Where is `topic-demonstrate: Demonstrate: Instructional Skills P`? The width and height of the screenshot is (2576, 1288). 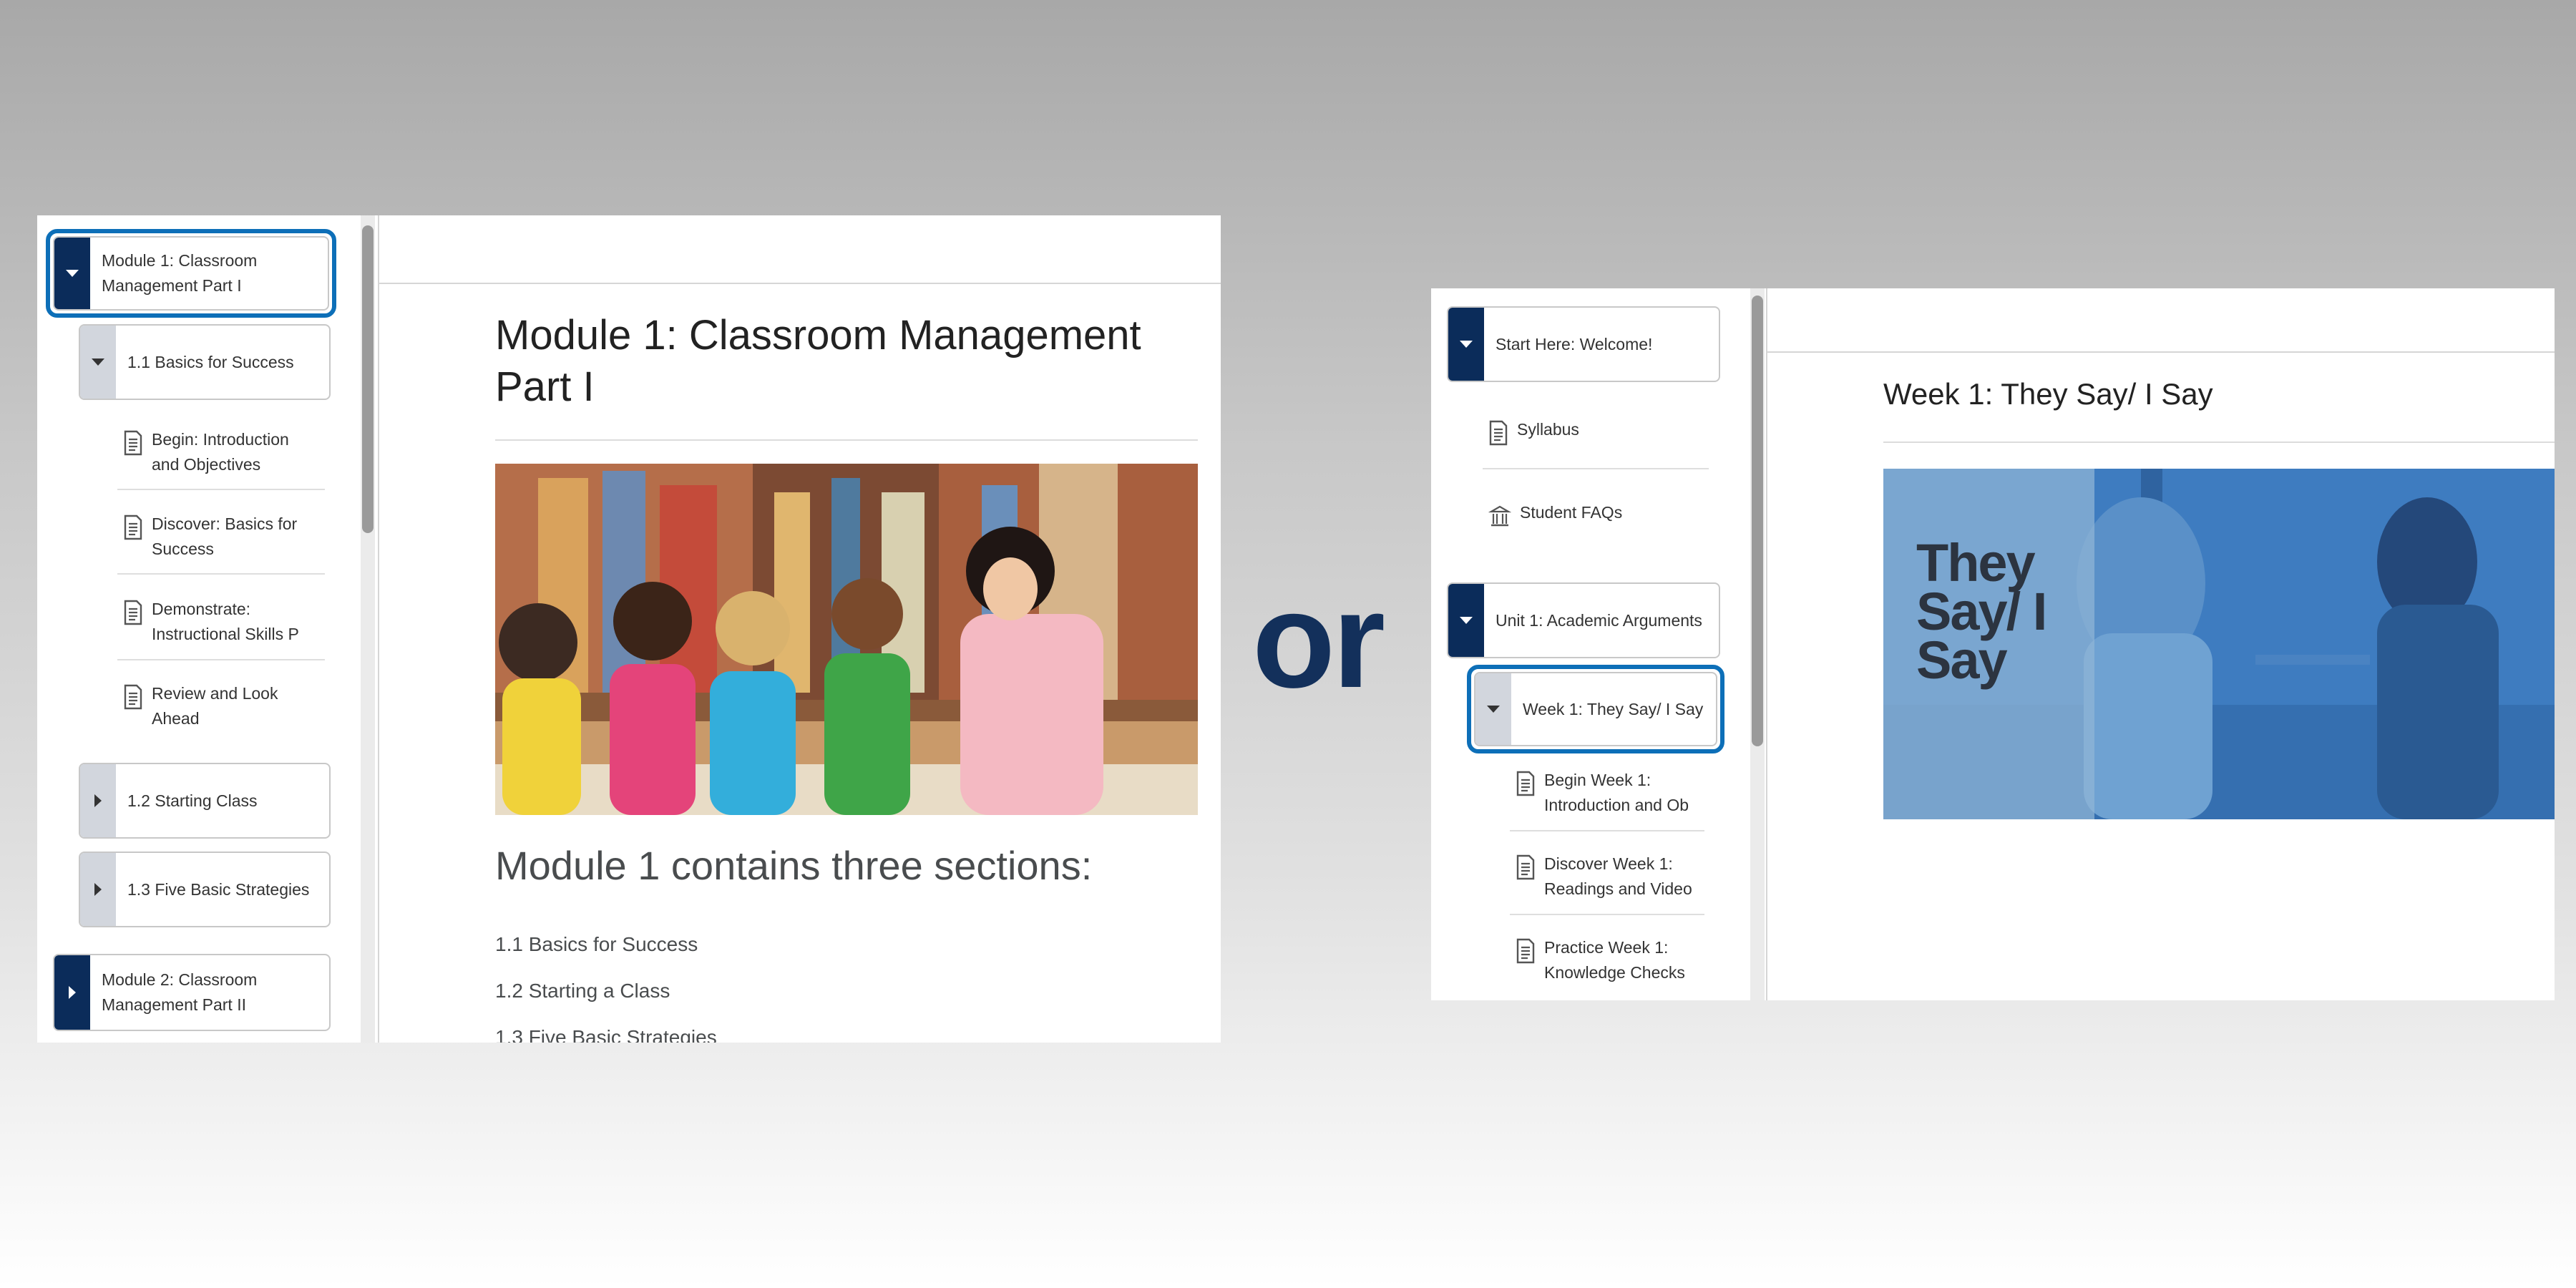
topic-demonstrate: Demonstrate: Instructional Skills P is located at coordinates (237, 622).